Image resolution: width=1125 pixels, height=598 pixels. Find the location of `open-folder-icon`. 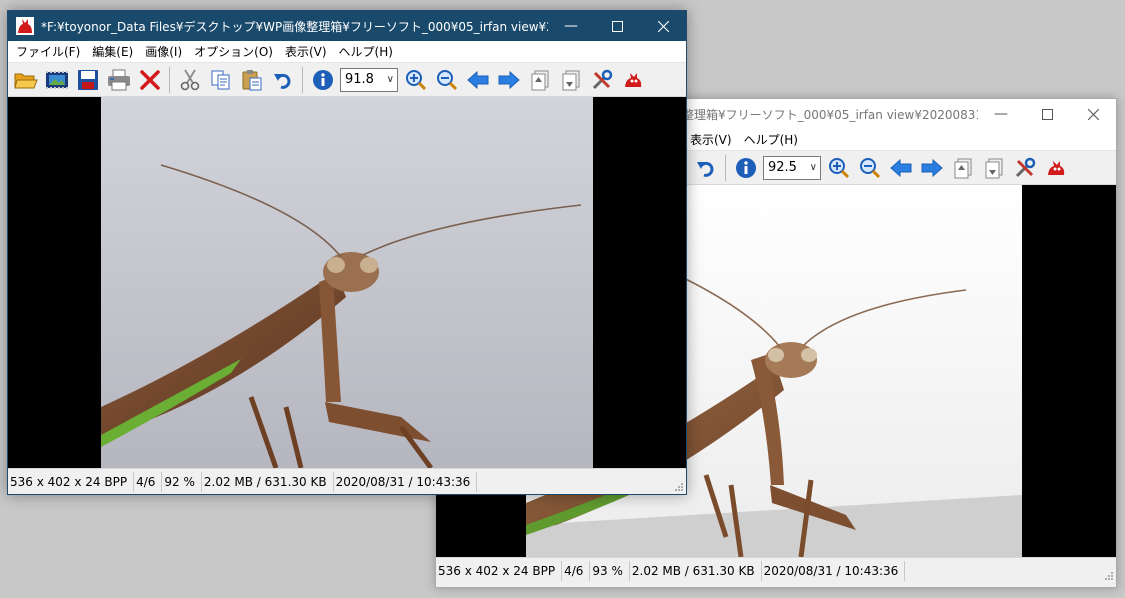

open-folder-icon is located at coordinates (25, 80).